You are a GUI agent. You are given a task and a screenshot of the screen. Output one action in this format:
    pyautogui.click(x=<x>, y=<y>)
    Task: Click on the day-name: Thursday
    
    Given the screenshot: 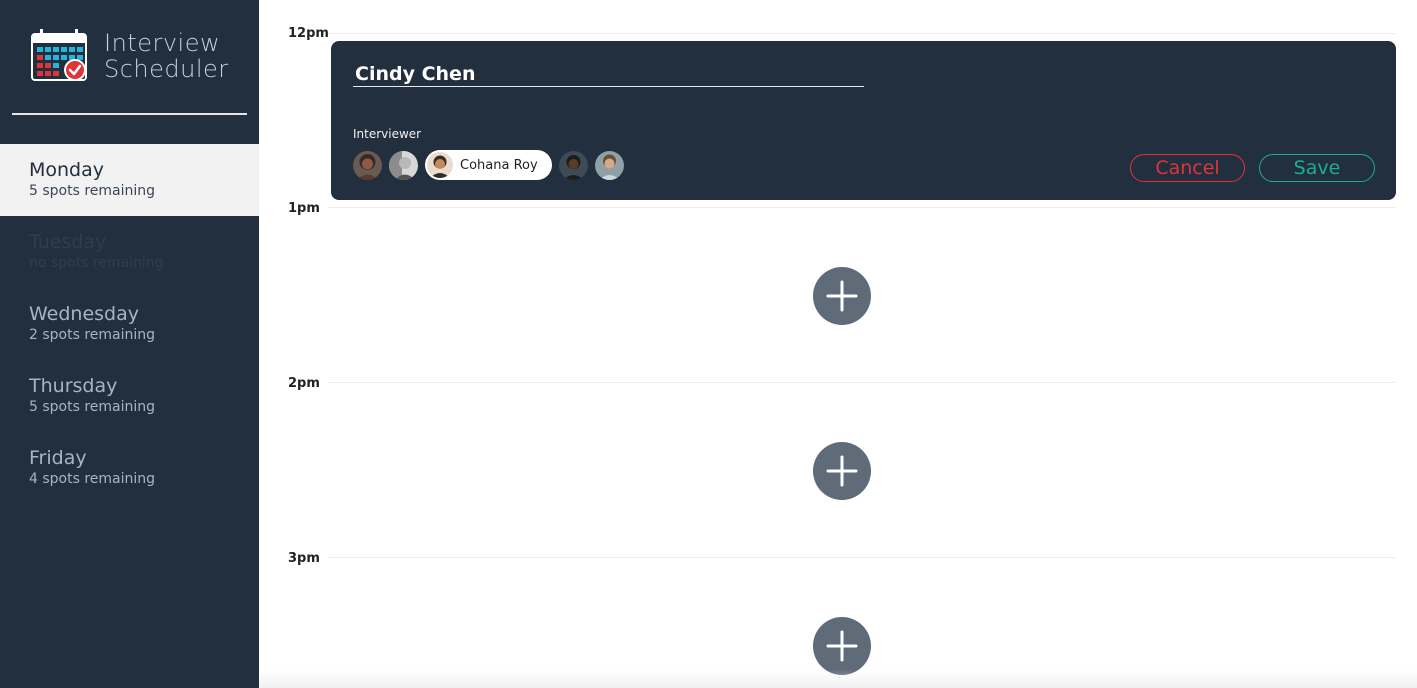 What is the action you would take?
    pyautogui.click(x=73, y=386)
    